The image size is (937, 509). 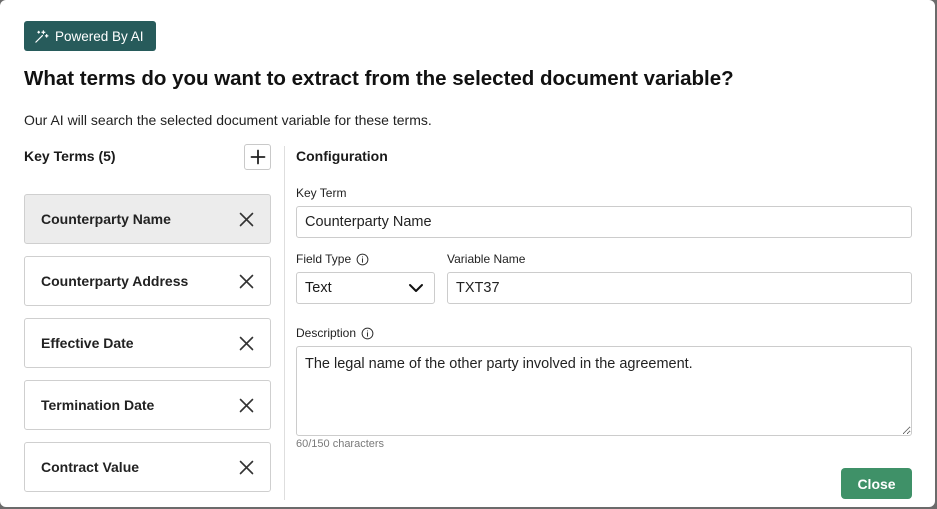 I want to click on field-type-value: Text, so click(x=318, y=288).